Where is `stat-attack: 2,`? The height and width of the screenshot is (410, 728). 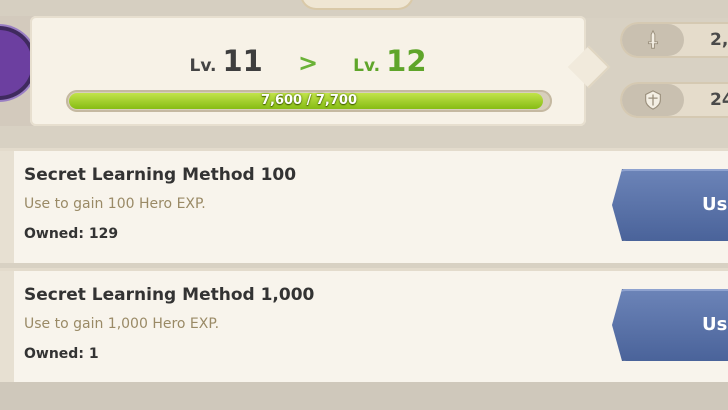 stat-attack: 2, is located at coordinates (674, 40).